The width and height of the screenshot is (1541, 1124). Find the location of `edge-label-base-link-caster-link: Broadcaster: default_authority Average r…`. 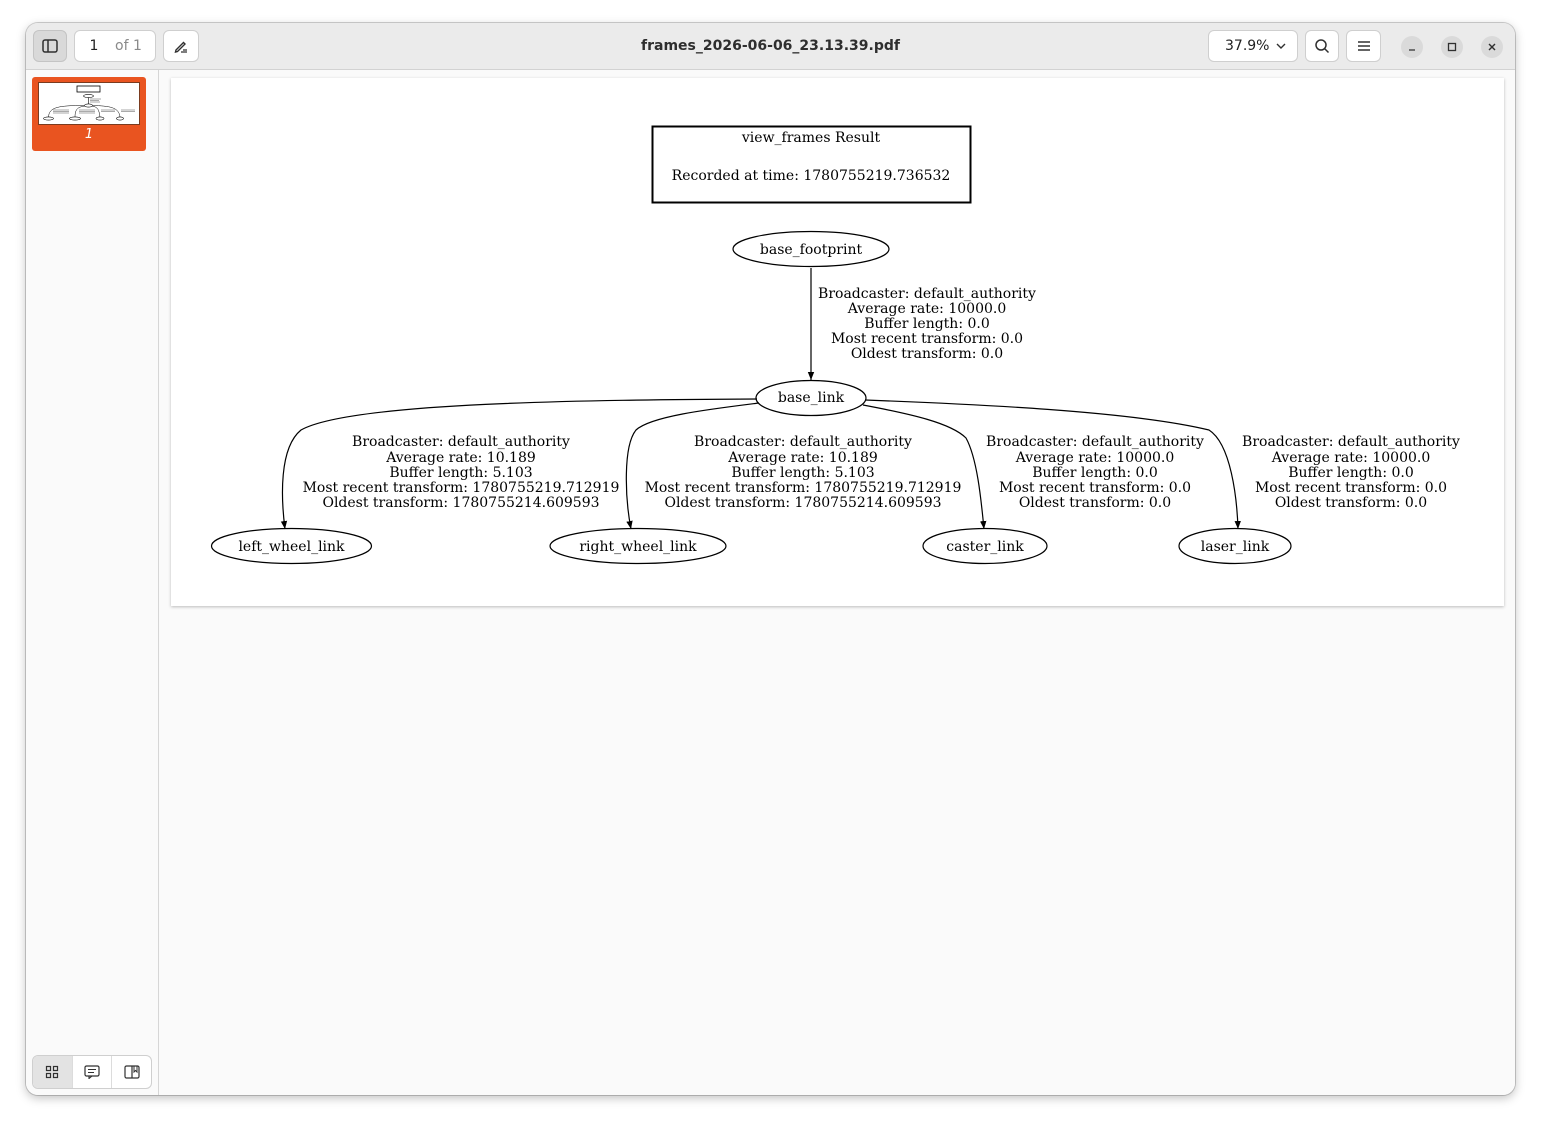

edge-label-base-link-caster-link: Broadcaster: default_authority Average r… is located at coordinates (1095, 472).